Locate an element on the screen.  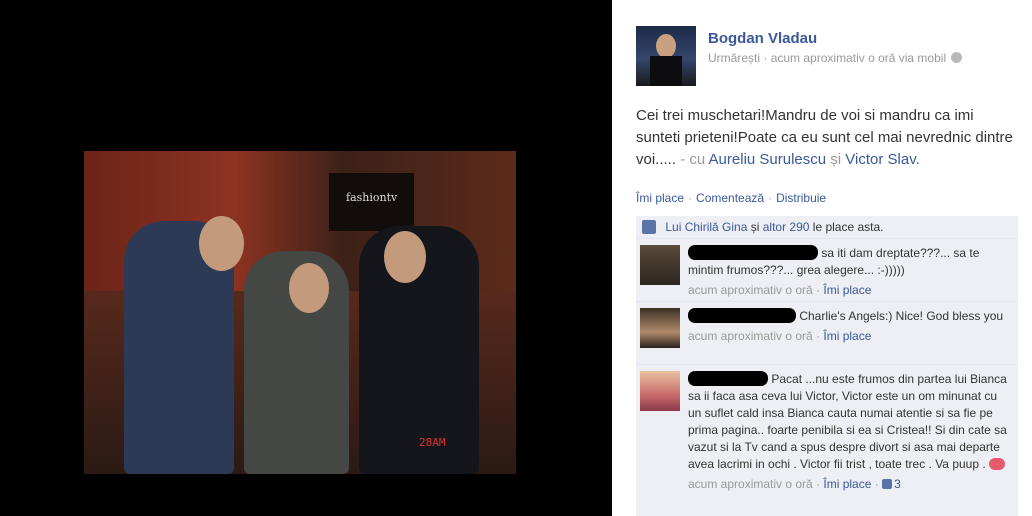
comment-like-count: 3 is located at coordinates (891, 484).